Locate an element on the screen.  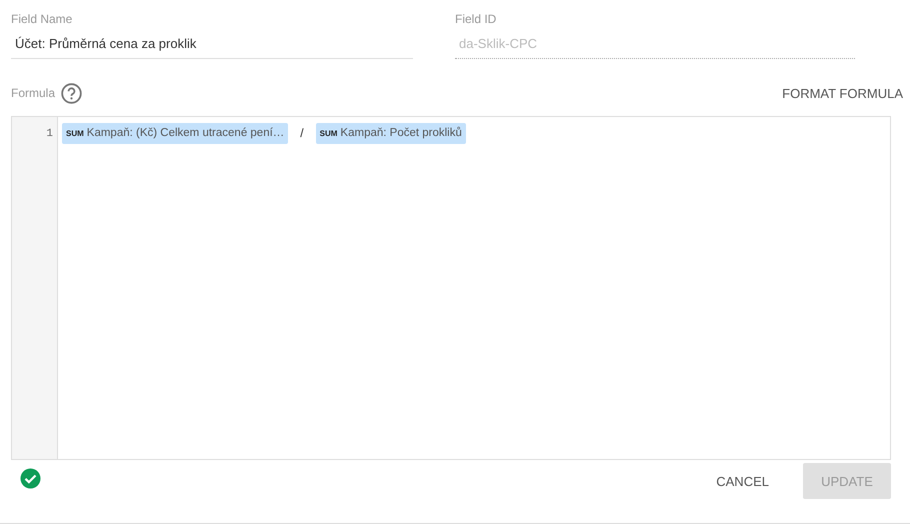
cancel-button: CANCEL is located at coordinates (742, 481).